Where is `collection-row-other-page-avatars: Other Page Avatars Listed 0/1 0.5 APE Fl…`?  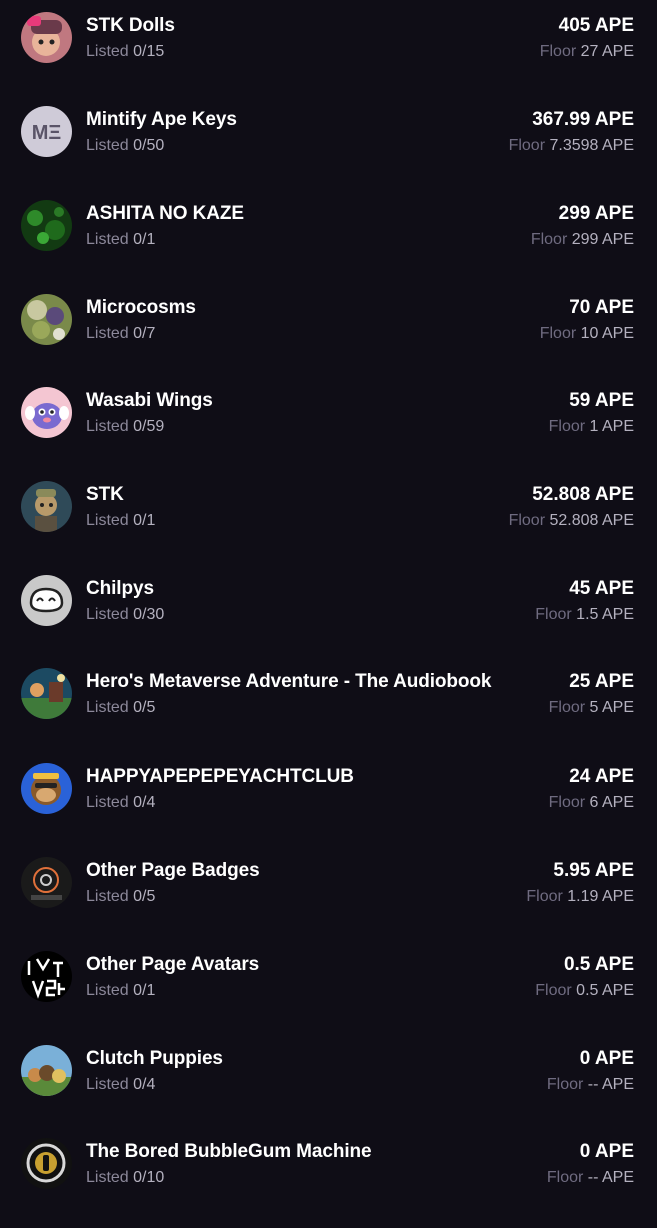 collection-row-other-page-avatars: Other Page Avatars Listed 0/1 0.5 APE Fl… is located at coordinates (328, 996).